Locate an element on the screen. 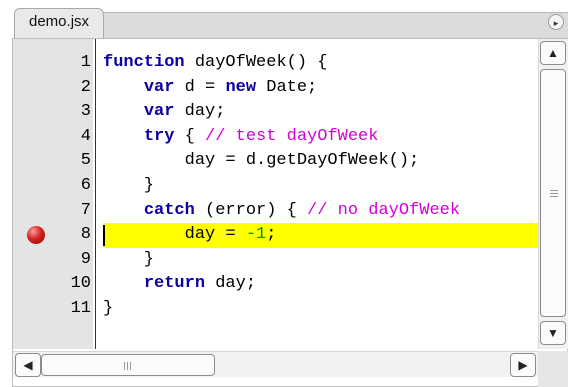 The image size is (568, 387). line-number: 8 is located at coordinates (52, 235).